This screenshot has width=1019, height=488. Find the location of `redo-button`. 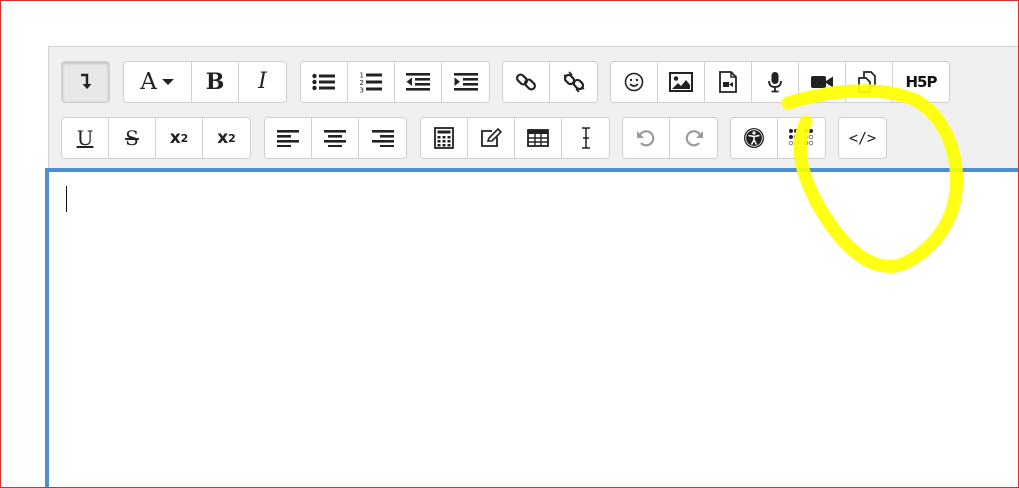

redo-button is located at coordinates (693, 138).